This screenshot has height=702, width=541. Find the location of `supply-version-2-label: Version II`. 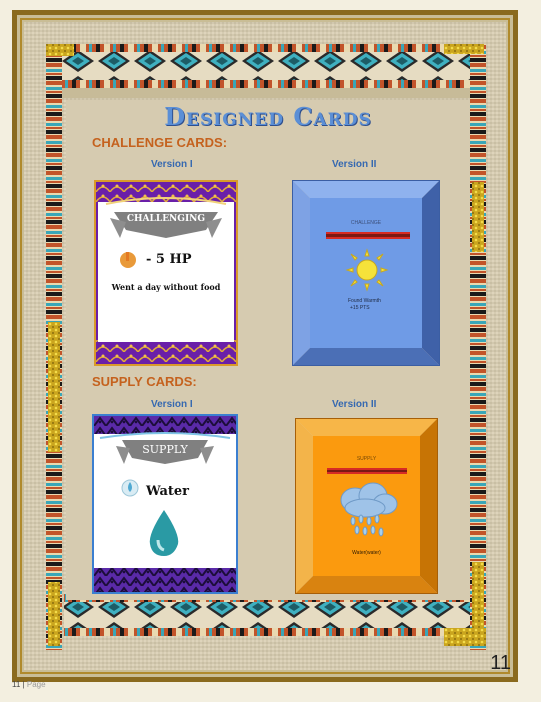

supply-version-2-label: Version II is located at coordinates (354, 404).